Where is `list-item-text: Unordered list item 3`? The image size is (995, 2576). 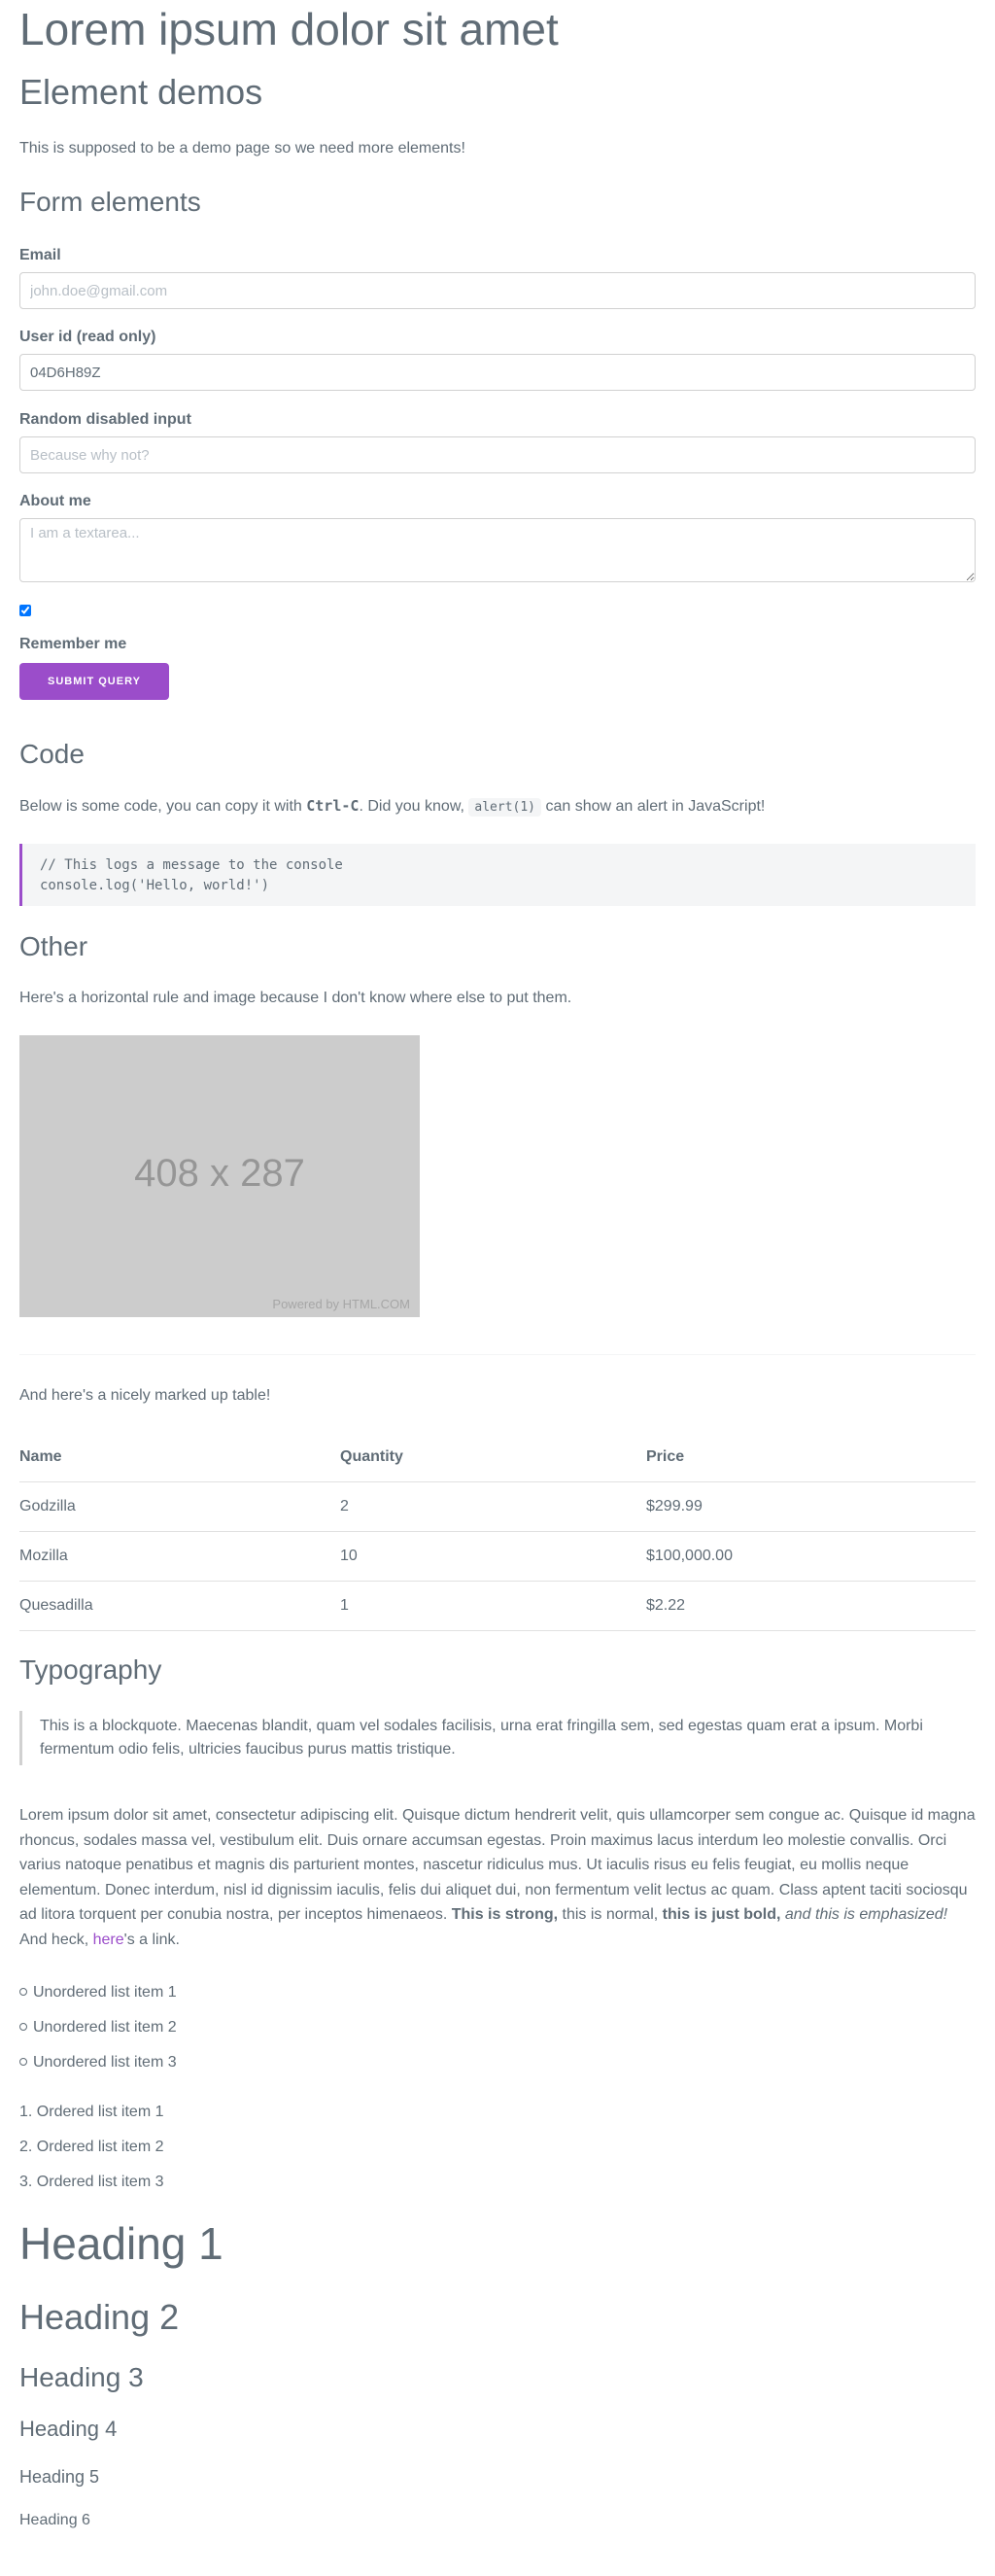 list-item-text: Unordered list item 3 is located at coordinates (105, 2063).